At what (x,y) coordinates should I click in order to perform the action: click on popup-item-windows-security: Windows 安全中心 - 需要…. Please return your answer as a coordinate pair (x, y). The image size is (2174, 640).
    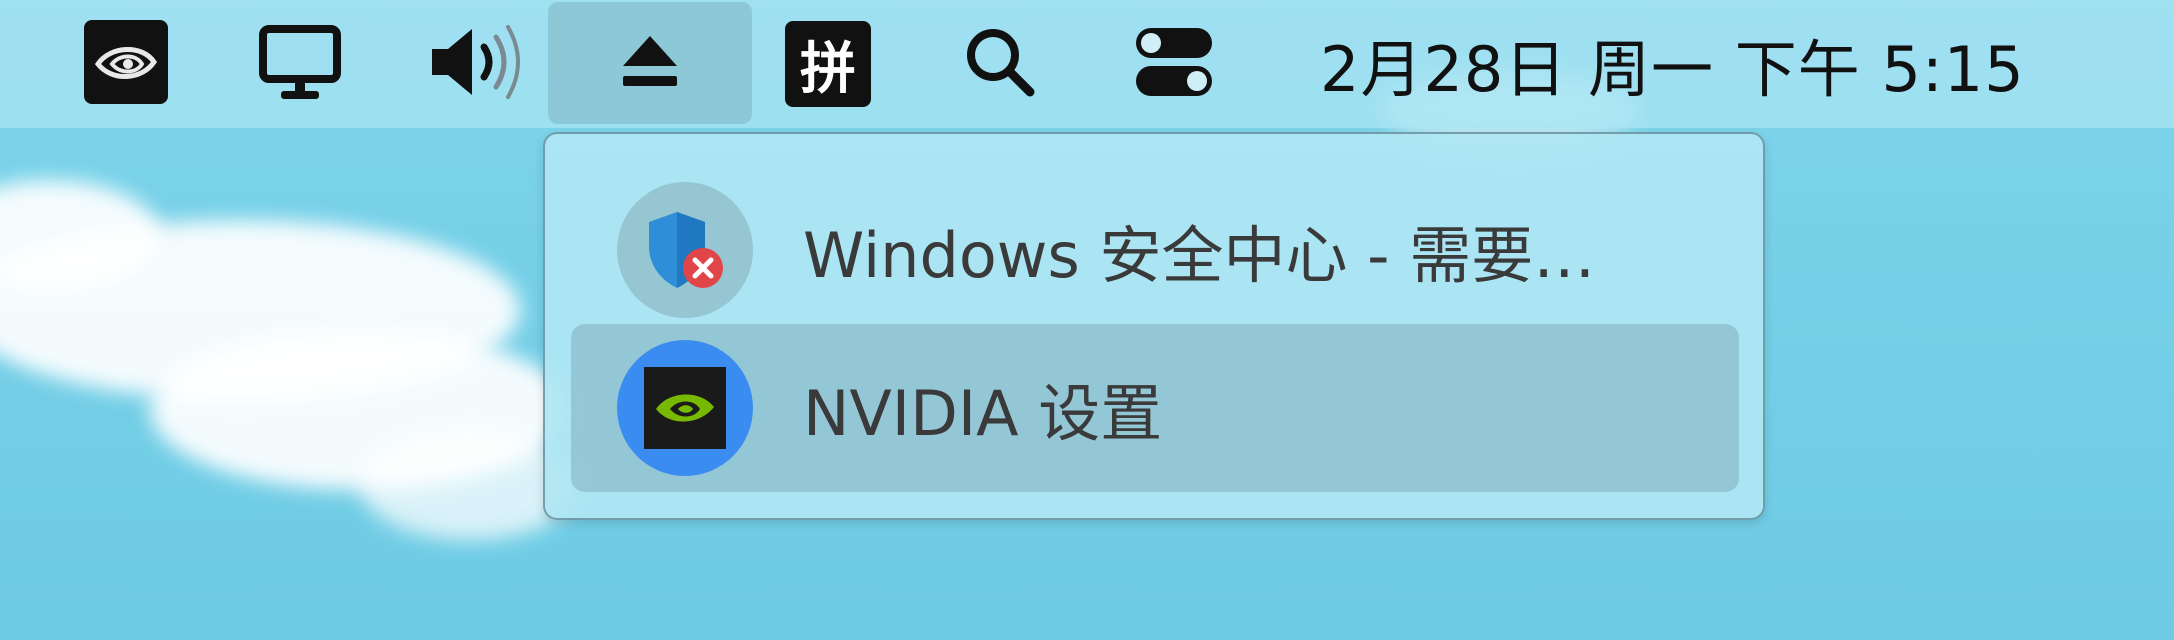
    Looking at the image, I should click on (1155, 250).